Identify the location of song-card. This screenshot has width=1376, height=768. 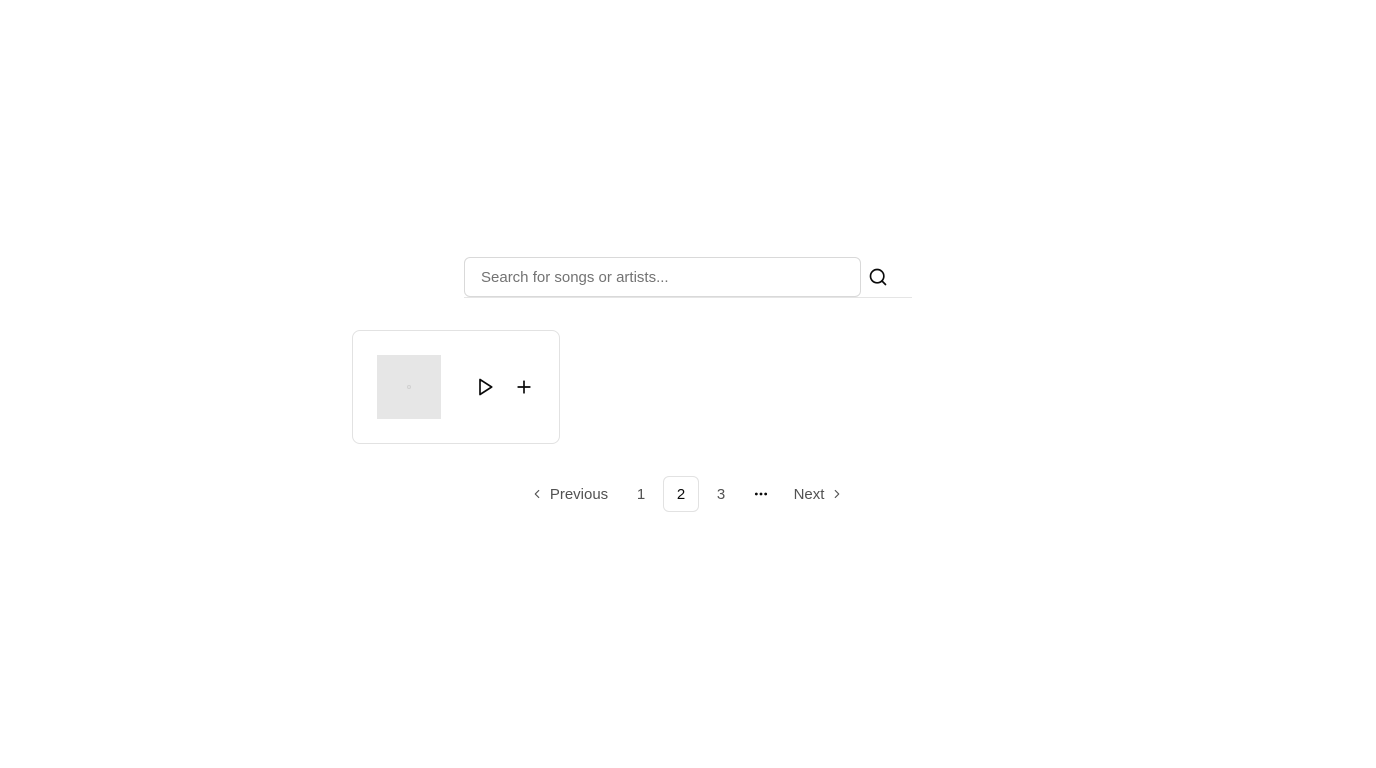
(456, 387).